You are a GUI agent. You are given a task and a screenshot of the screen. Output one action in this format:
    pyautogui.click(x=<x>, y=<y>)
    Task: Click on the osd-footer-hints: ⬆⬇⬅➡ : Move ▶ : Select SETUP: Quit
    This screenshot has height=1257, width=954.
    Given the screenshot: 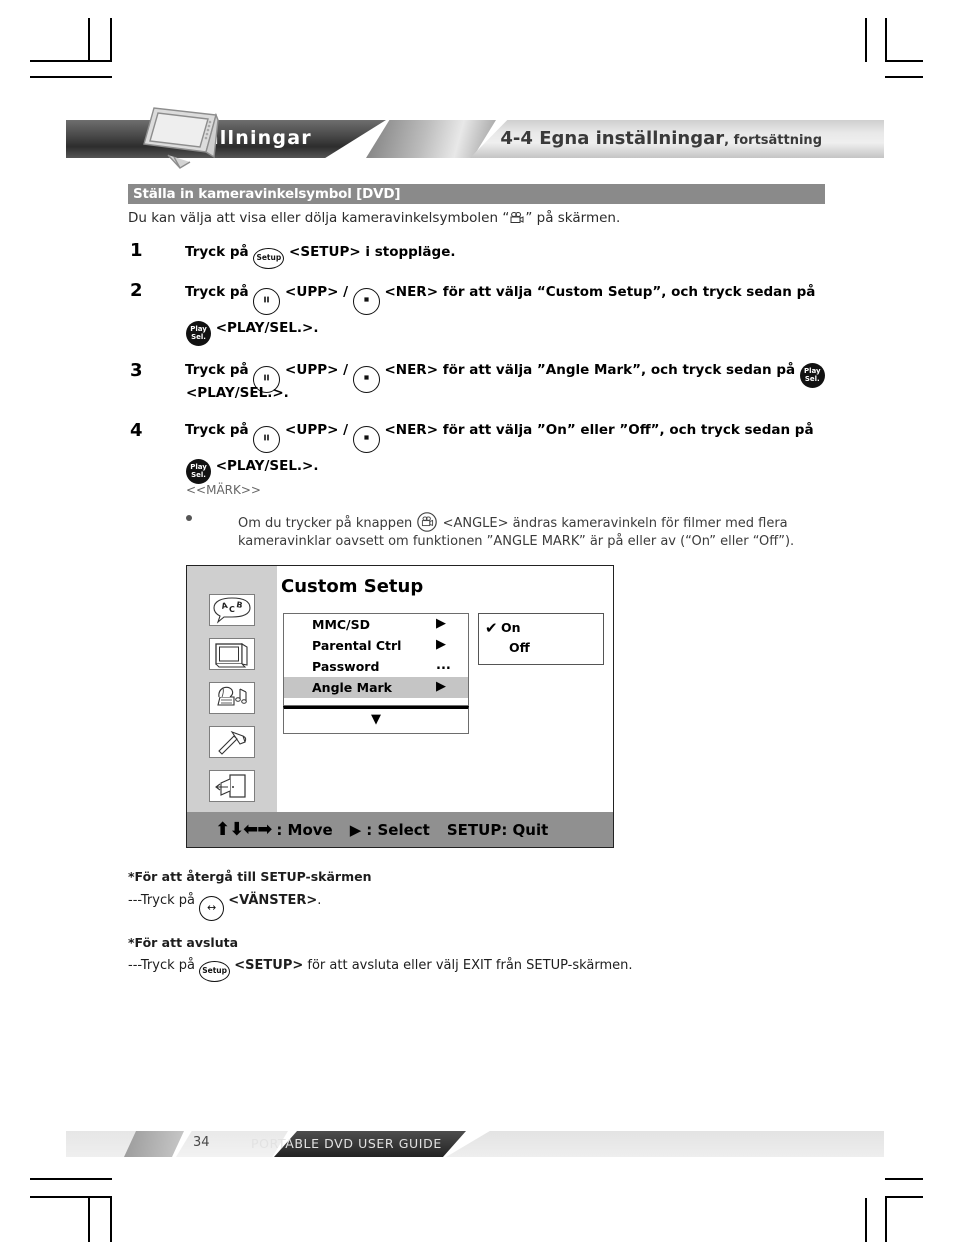 What is the action you would take?
    pyautogui.click(x=400, y=829)
    